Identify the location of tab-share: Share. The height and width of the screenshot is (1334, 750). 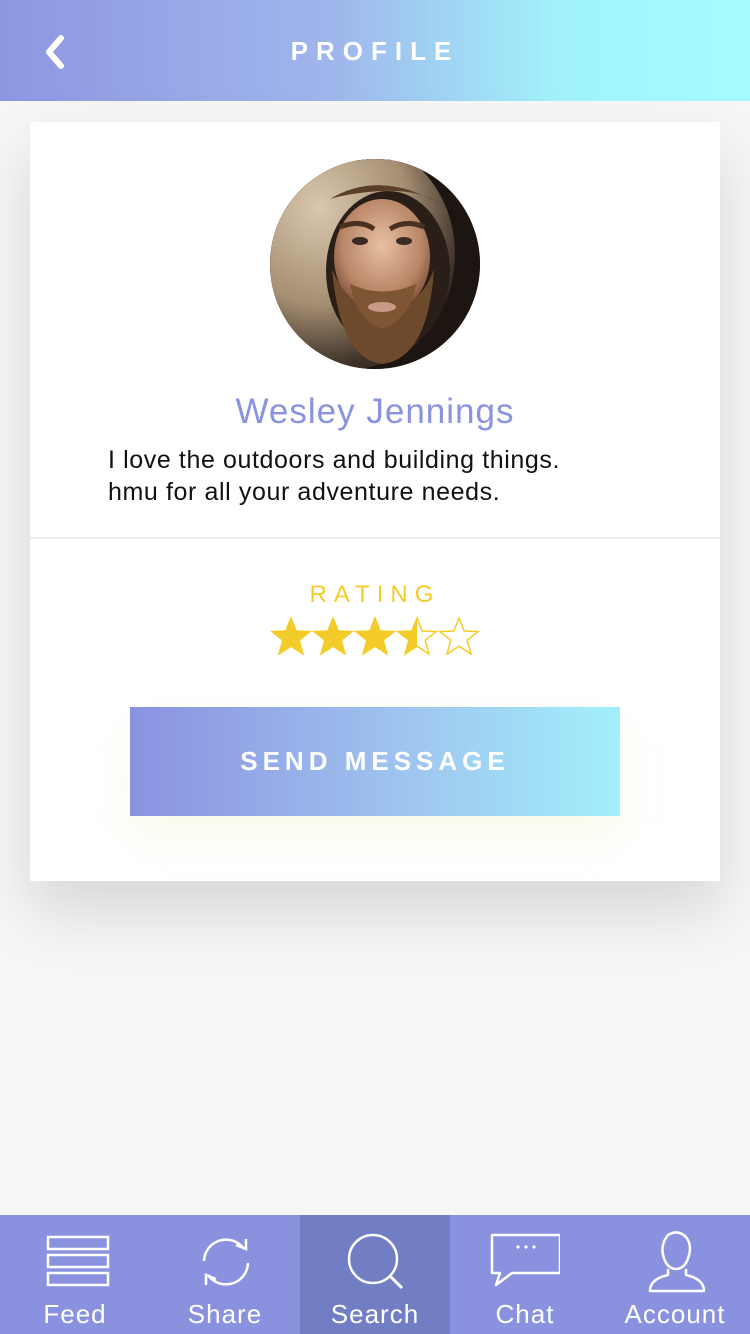
(225, 1274).